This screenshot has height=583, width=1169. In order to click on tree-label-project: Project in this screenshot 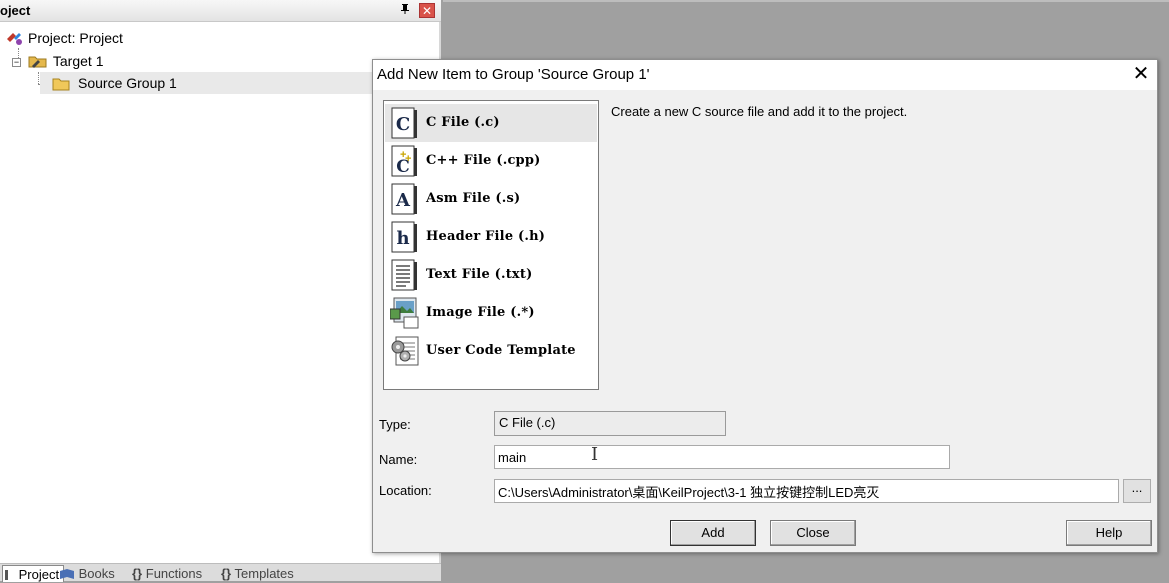, I will do `click(75, 38)`.